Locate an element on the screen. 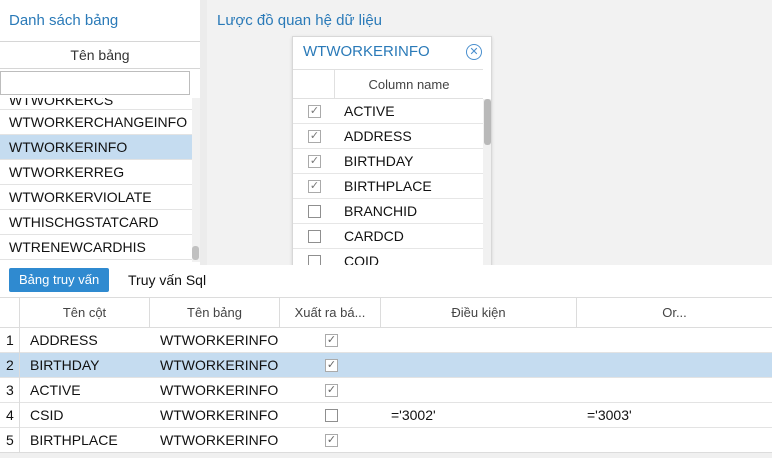  entity-column-row: ✓ BIRTHPLACE is located at coordinates (388, 186).